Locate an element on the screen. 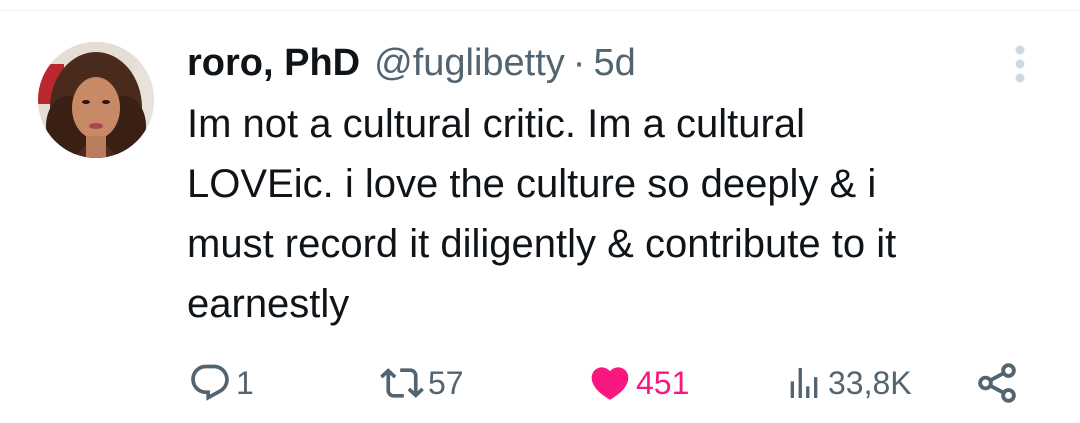 The image size is (1080, 423). author-display-name: roro, PhD is located at coordinates (273, 63).